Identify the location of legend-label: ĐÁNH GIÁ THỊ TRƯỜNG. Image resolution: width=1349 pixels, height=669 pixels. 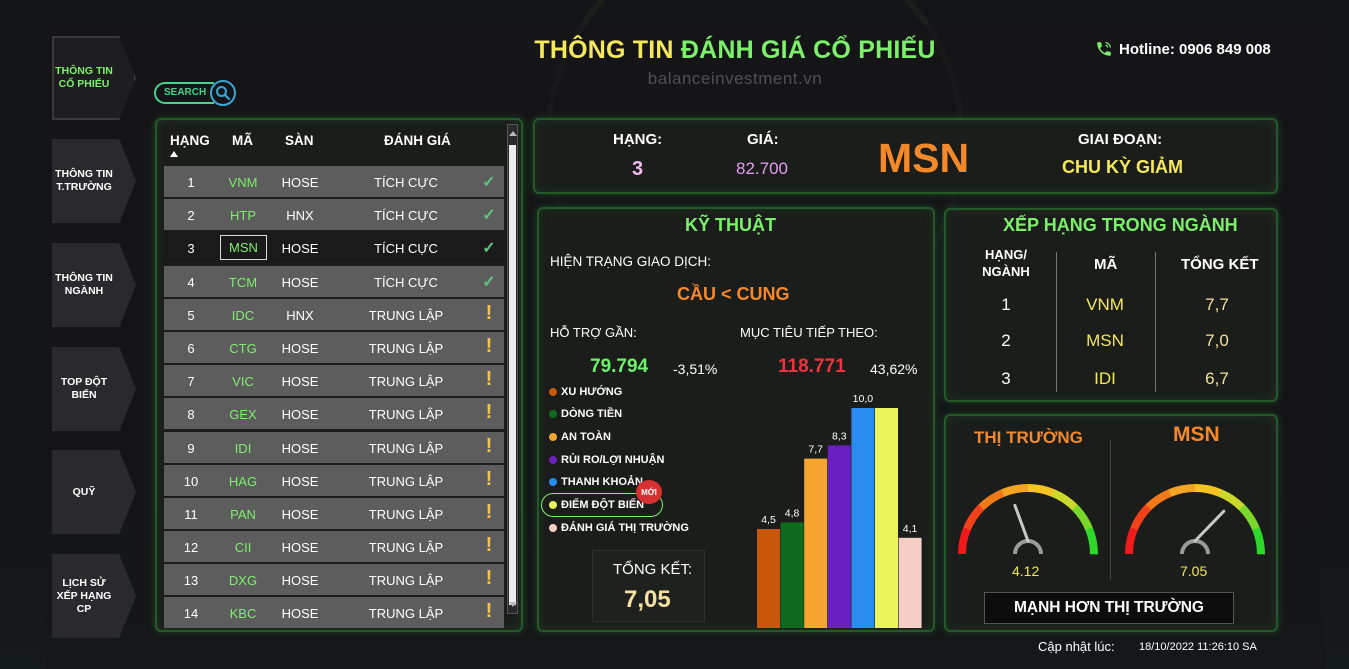
(625, 528).